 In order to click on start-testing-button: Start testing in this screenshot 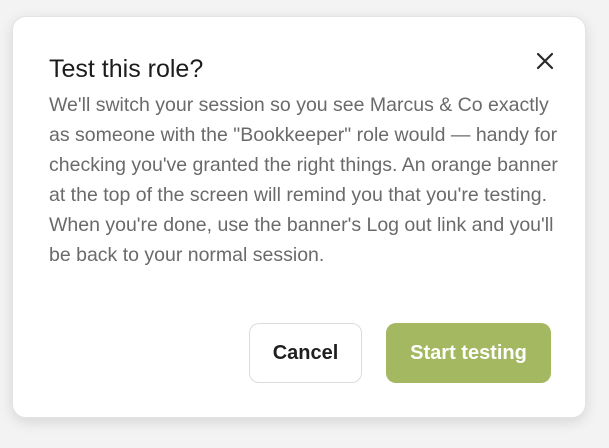, I will do `click(468, 353)`.